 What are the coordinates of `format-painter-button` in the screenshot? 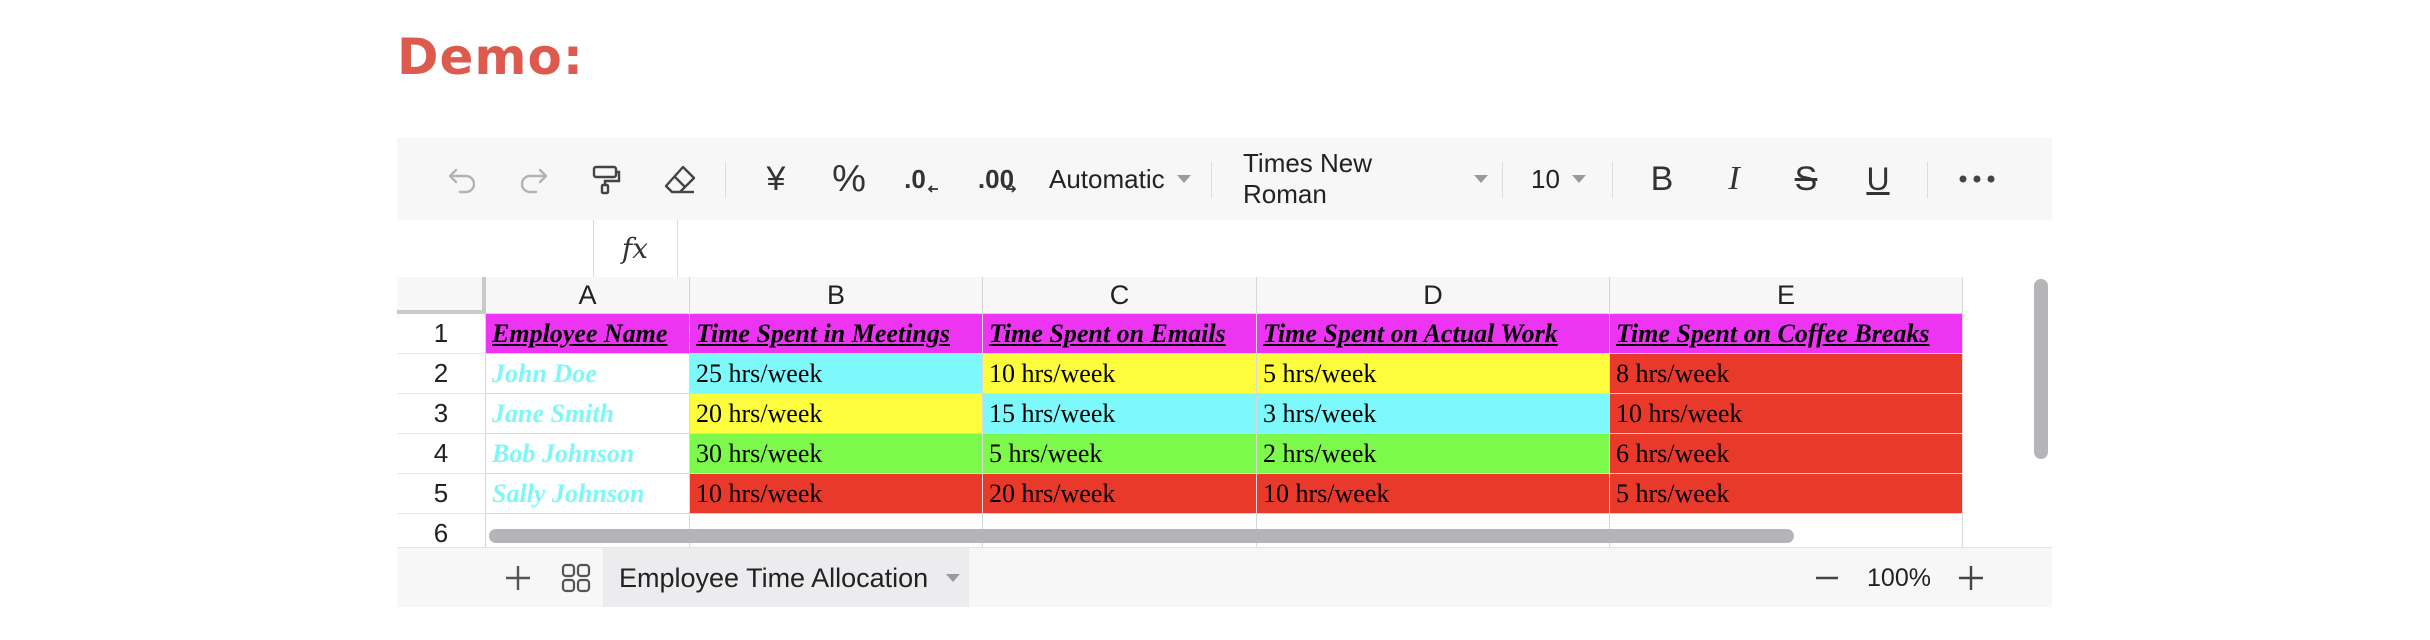 It's located at (606, 179).